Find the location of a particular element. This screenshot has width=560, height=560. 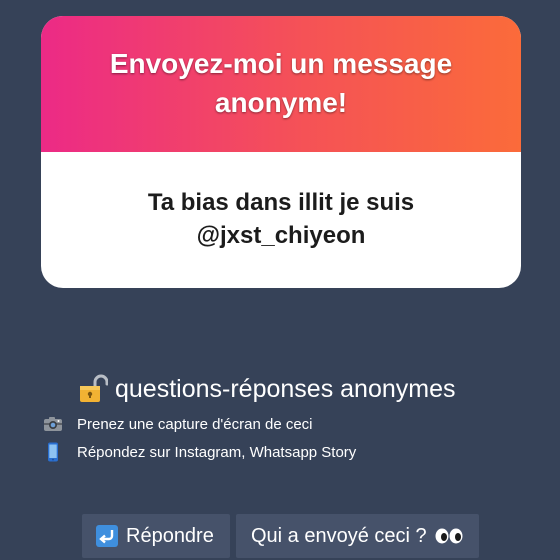

tip-reply-story-text: Répondez sur Instagram, Whatsapp Story is located at coordinates (217, 452).